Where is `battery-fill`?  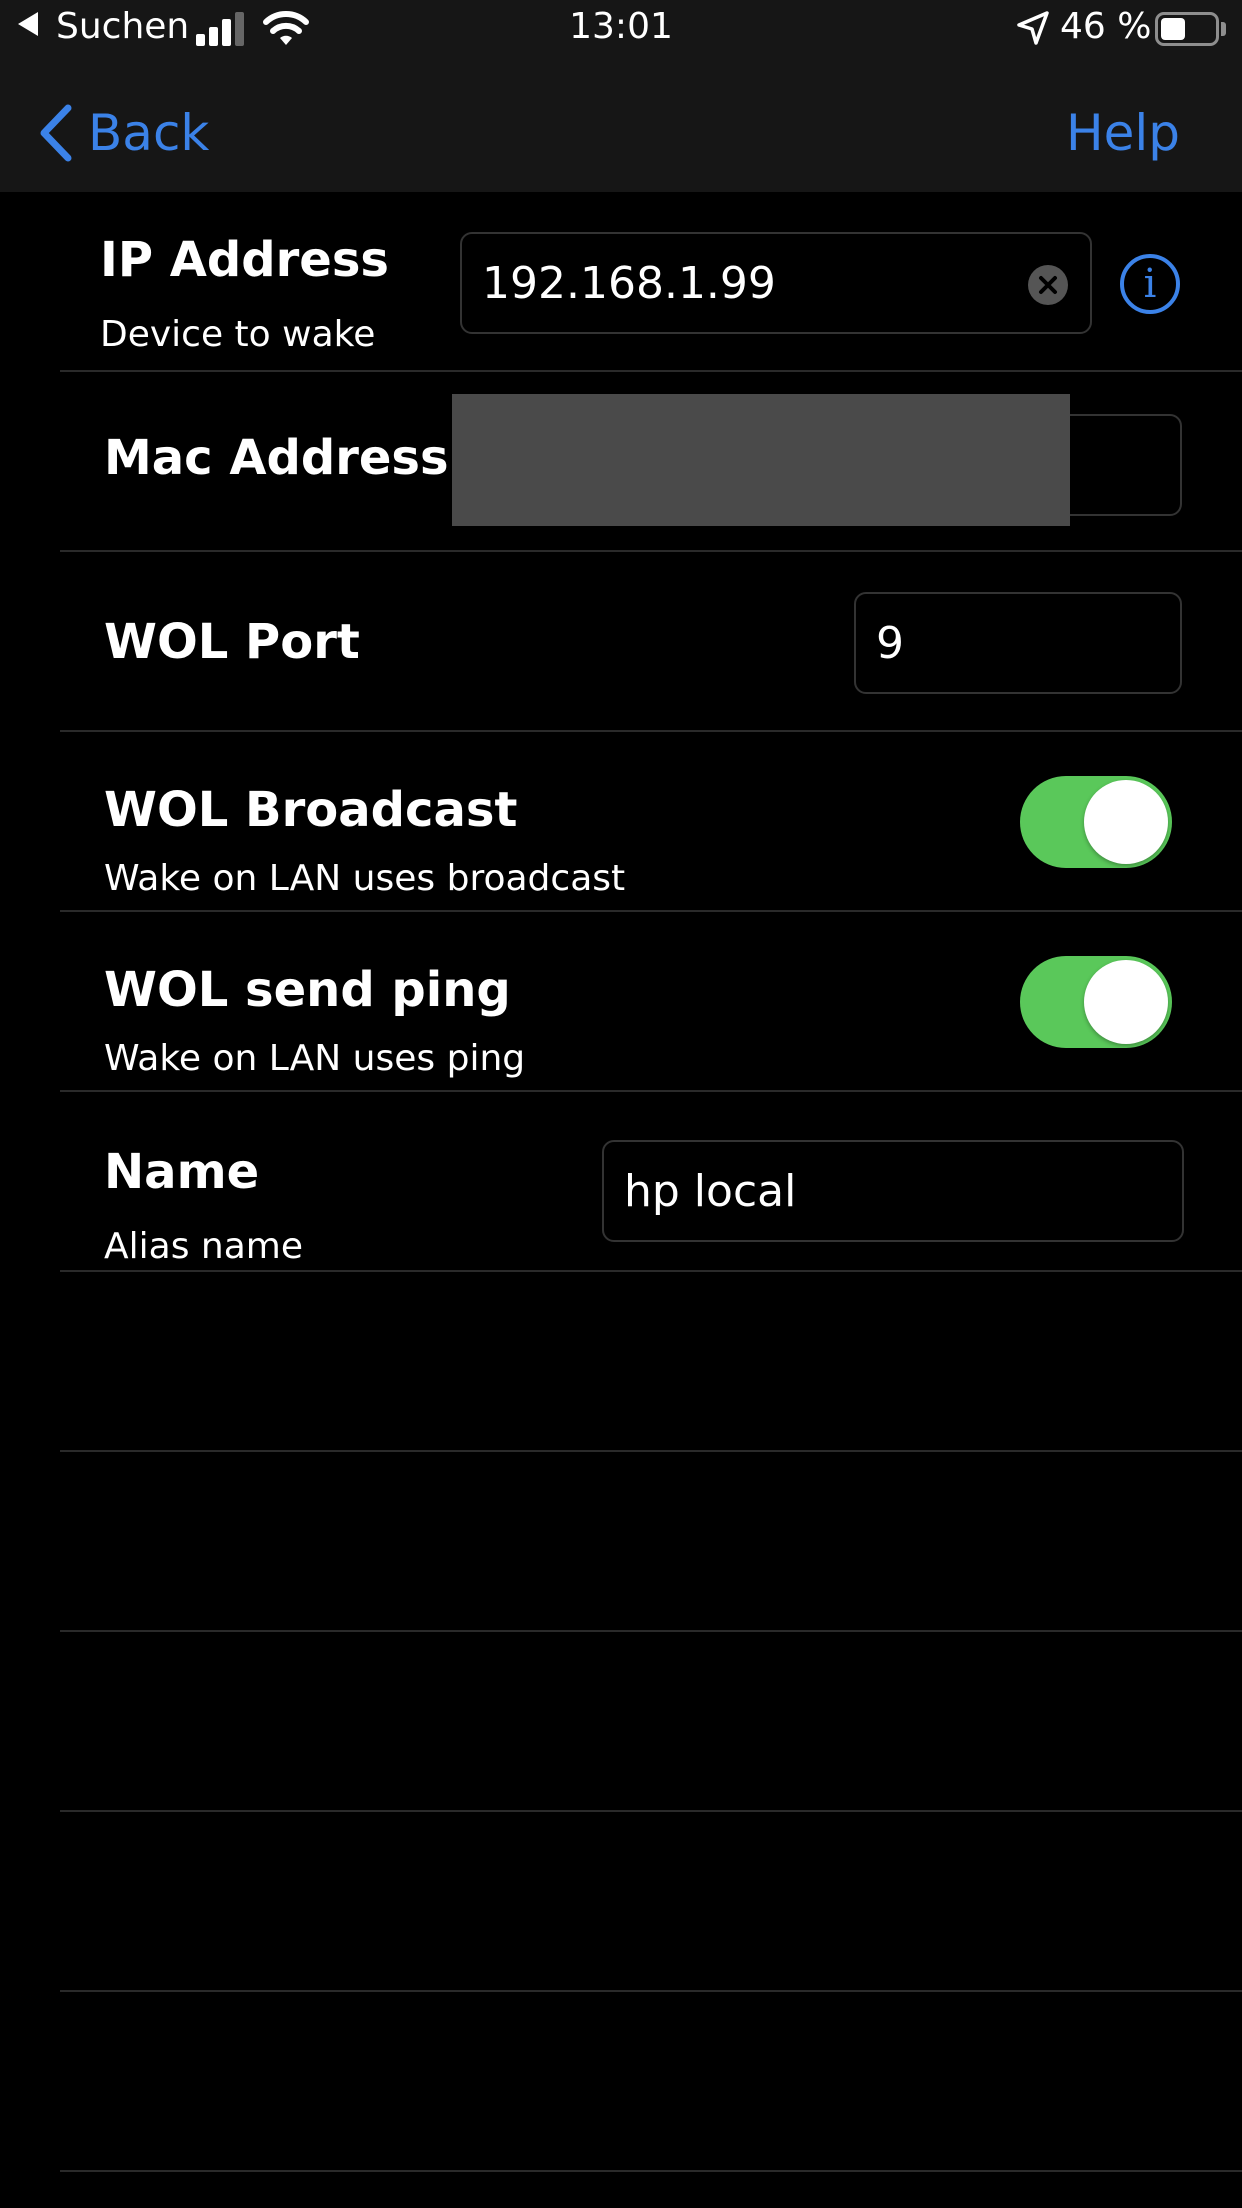
battery-fill is located at coordinates (1173, 29).